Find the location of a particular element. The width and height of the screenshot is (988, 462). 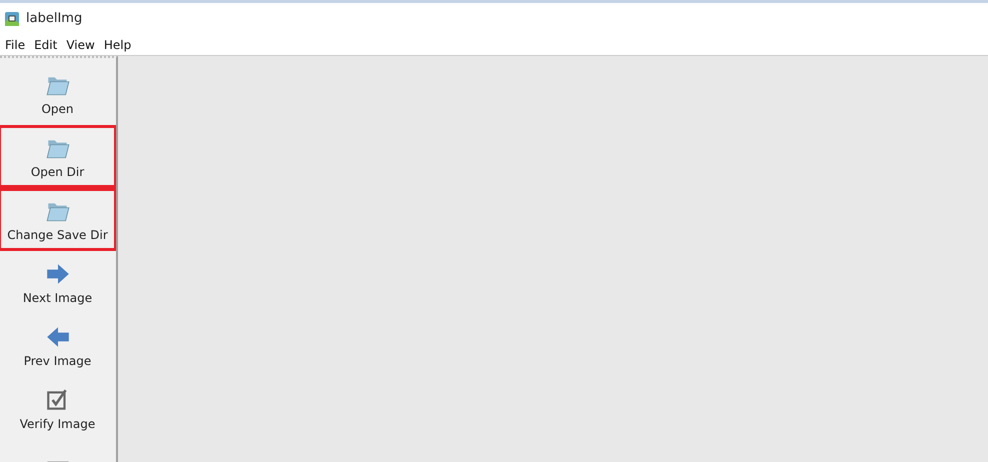

toolbar-button: Change Save Dir is located at coordinates (58, 219).